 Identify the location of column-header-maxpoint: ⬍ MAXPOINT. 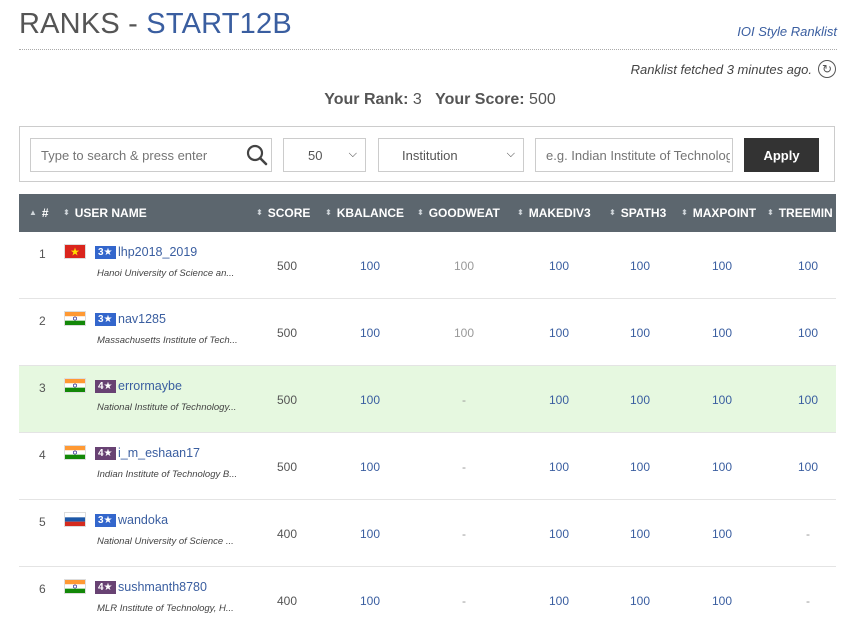
(718, 213).